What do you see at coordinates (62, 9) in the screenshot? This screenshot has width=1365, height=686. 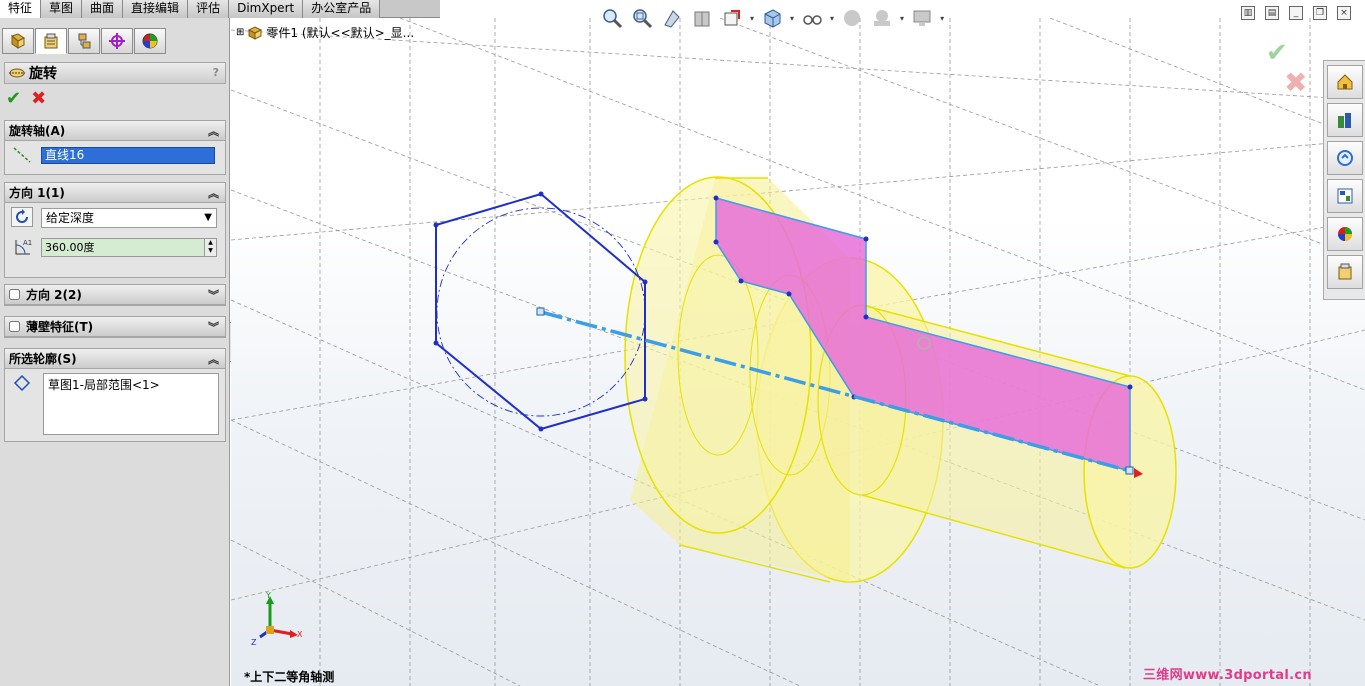 I see `tab-sketch: 草图` at bounding box center [62, 9].